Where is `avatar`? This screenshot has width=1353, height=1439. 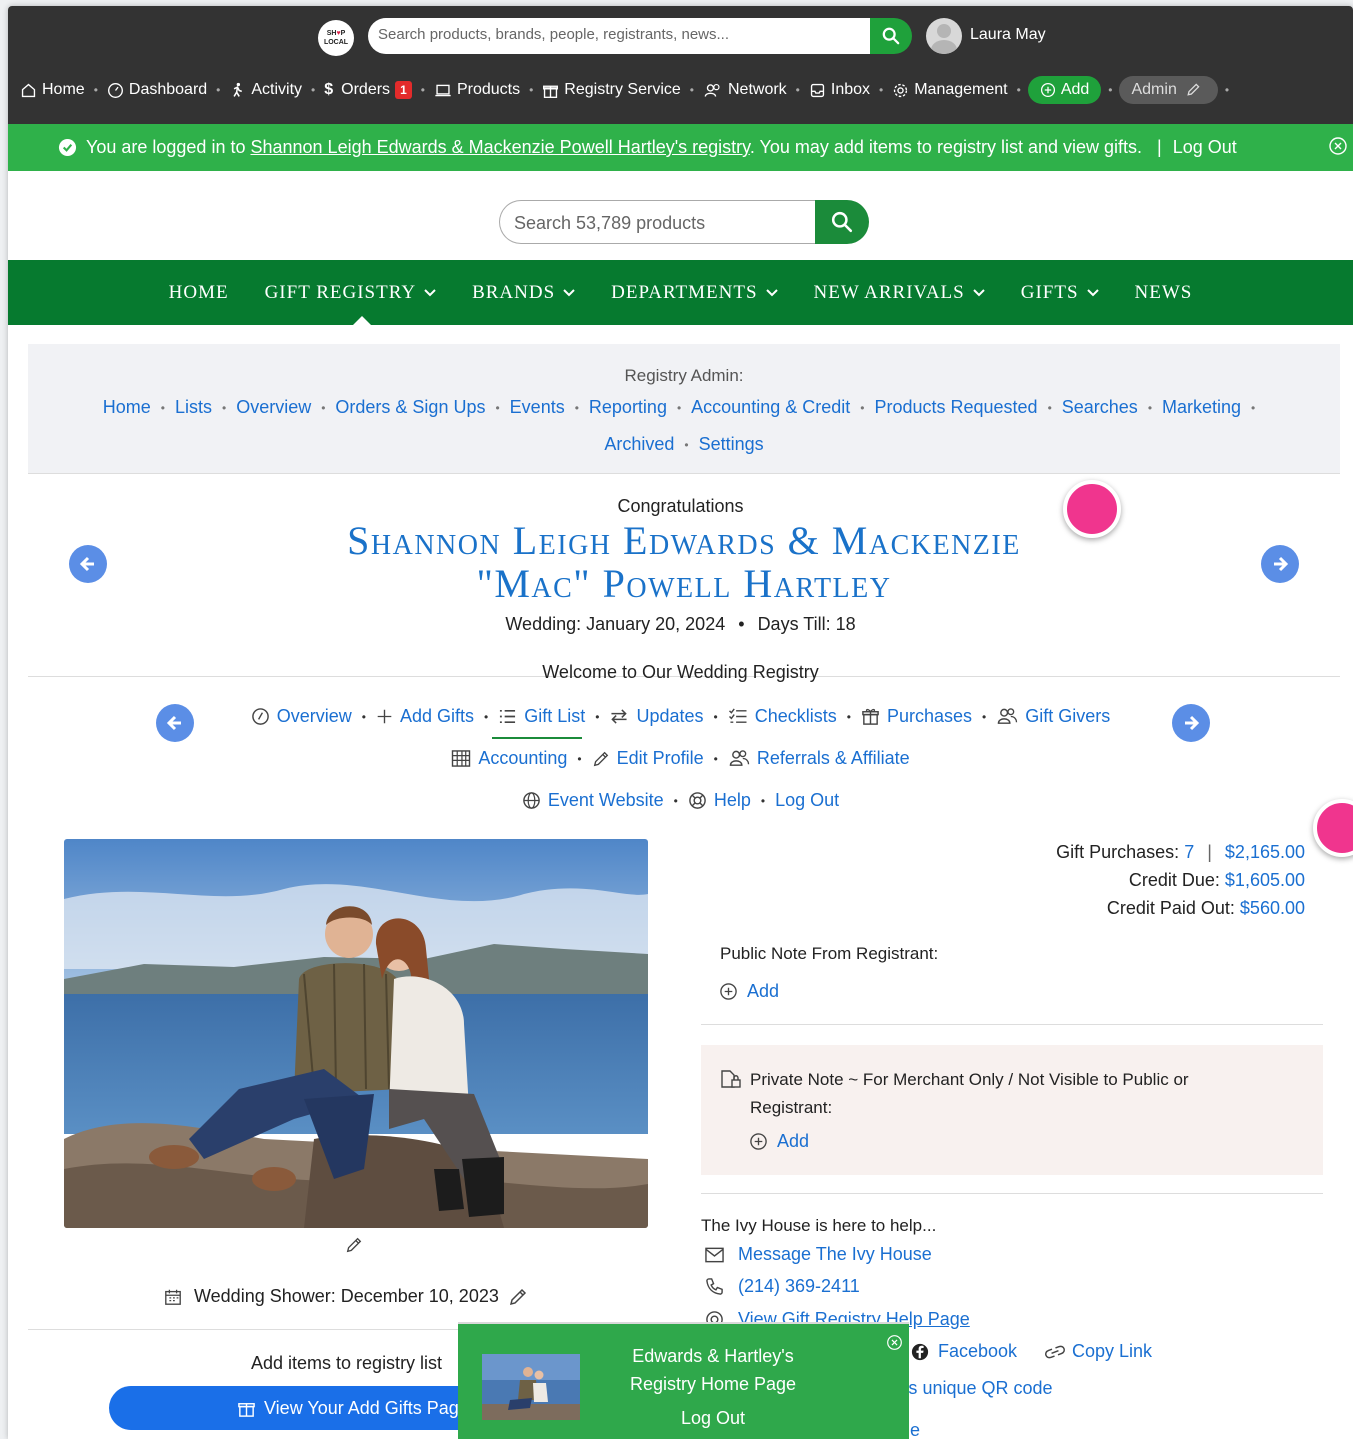
avatar is located at coordinates (944, 36).